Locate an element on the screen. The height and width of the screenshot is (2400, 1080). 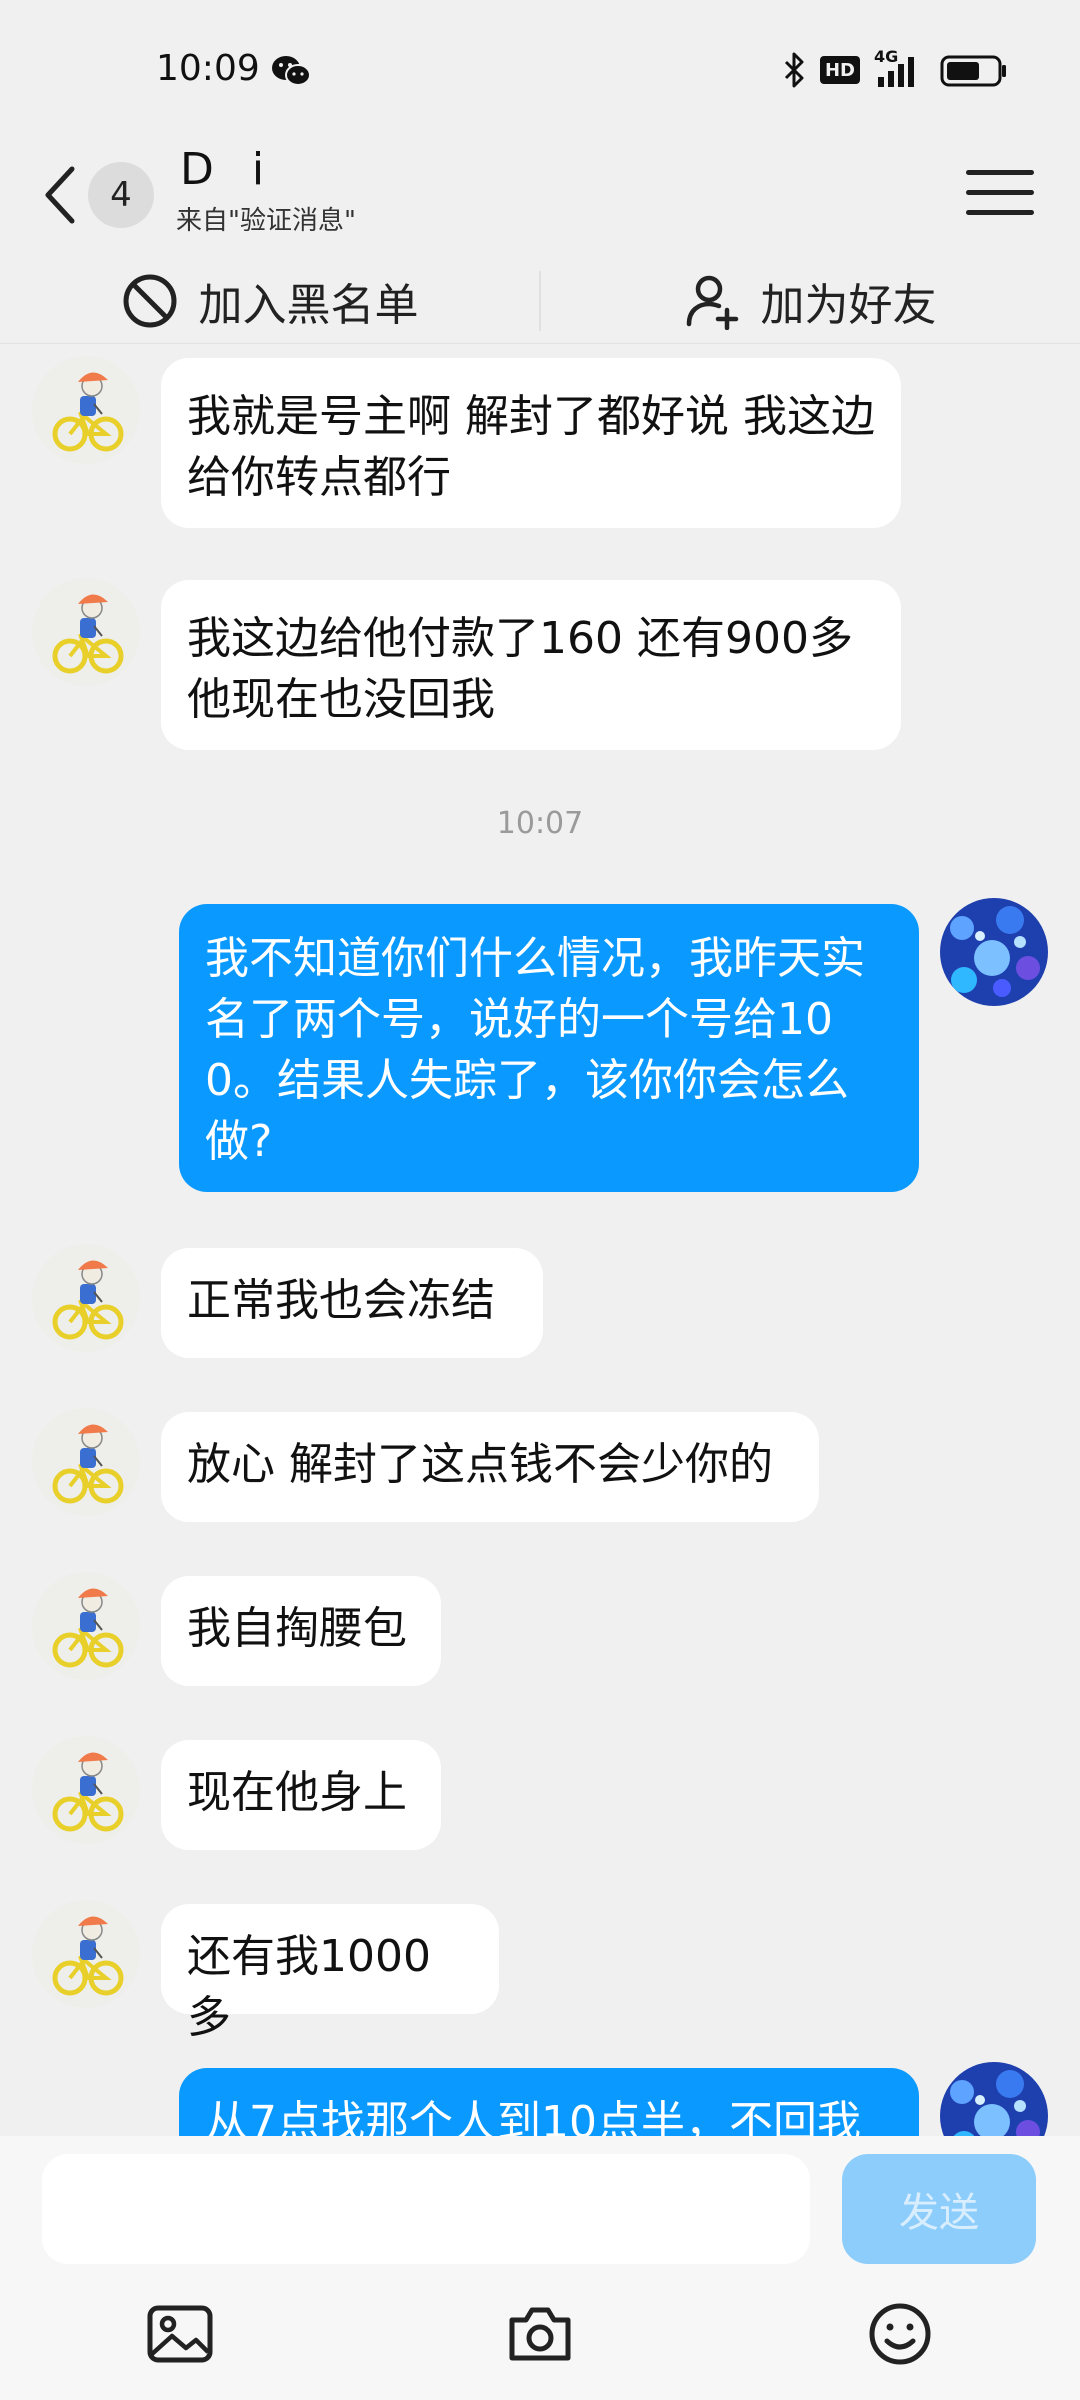
chevron-left-icon is located at coordinates (60, 195).